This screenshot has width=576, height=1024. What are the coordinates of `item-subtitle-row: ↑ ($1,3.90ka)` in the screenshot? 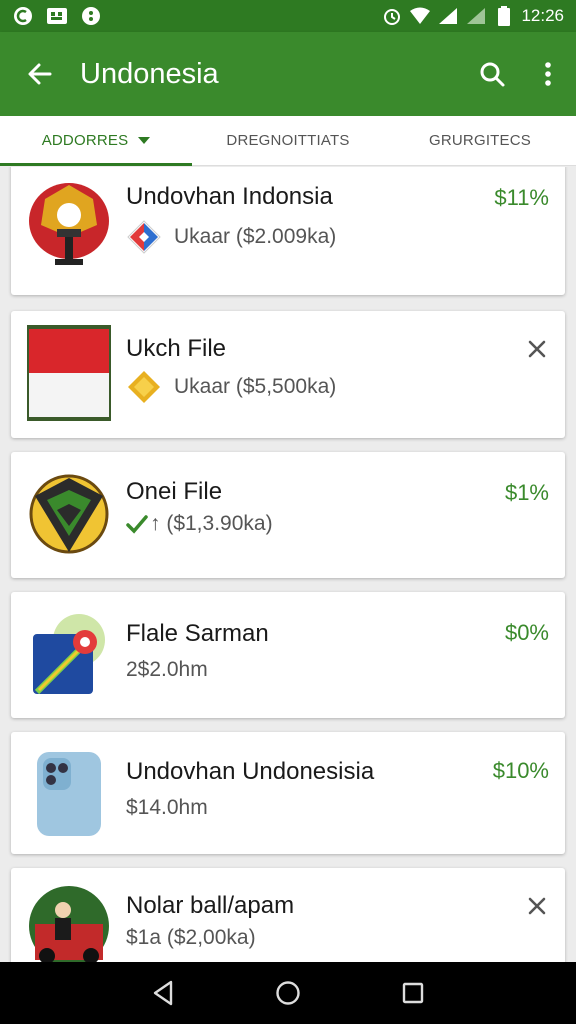 It's located at (199, 524).